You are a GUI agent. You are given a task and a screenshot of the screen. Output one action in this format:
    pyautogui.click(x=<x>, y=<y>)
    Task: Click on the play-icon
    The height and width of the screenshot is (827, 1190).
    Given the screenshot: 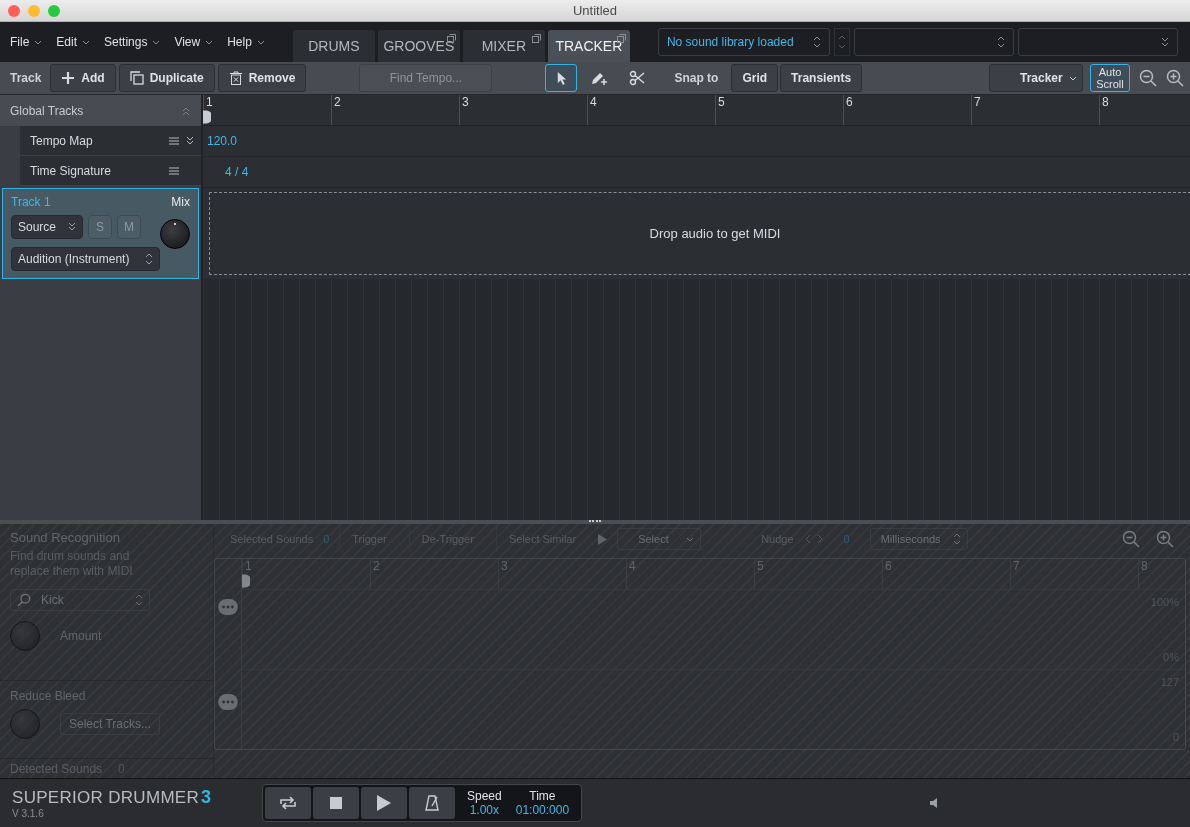 What is the action you would take?
    pyautogui.click(x=384, y=803)
    